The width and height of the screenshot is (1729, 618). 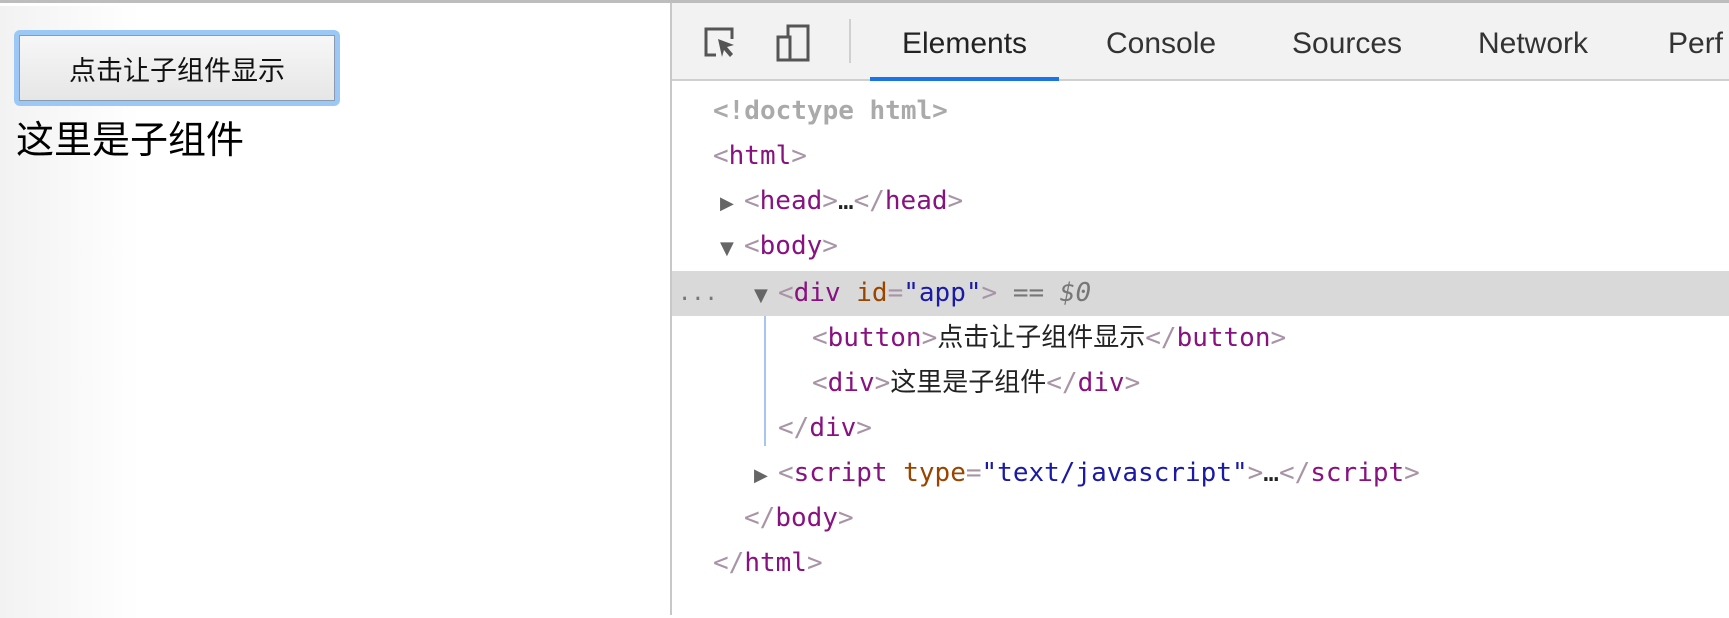 I want to click on devtools-toolbar: Elements Console Sources Network Perf, so click(x=1200, y=42).